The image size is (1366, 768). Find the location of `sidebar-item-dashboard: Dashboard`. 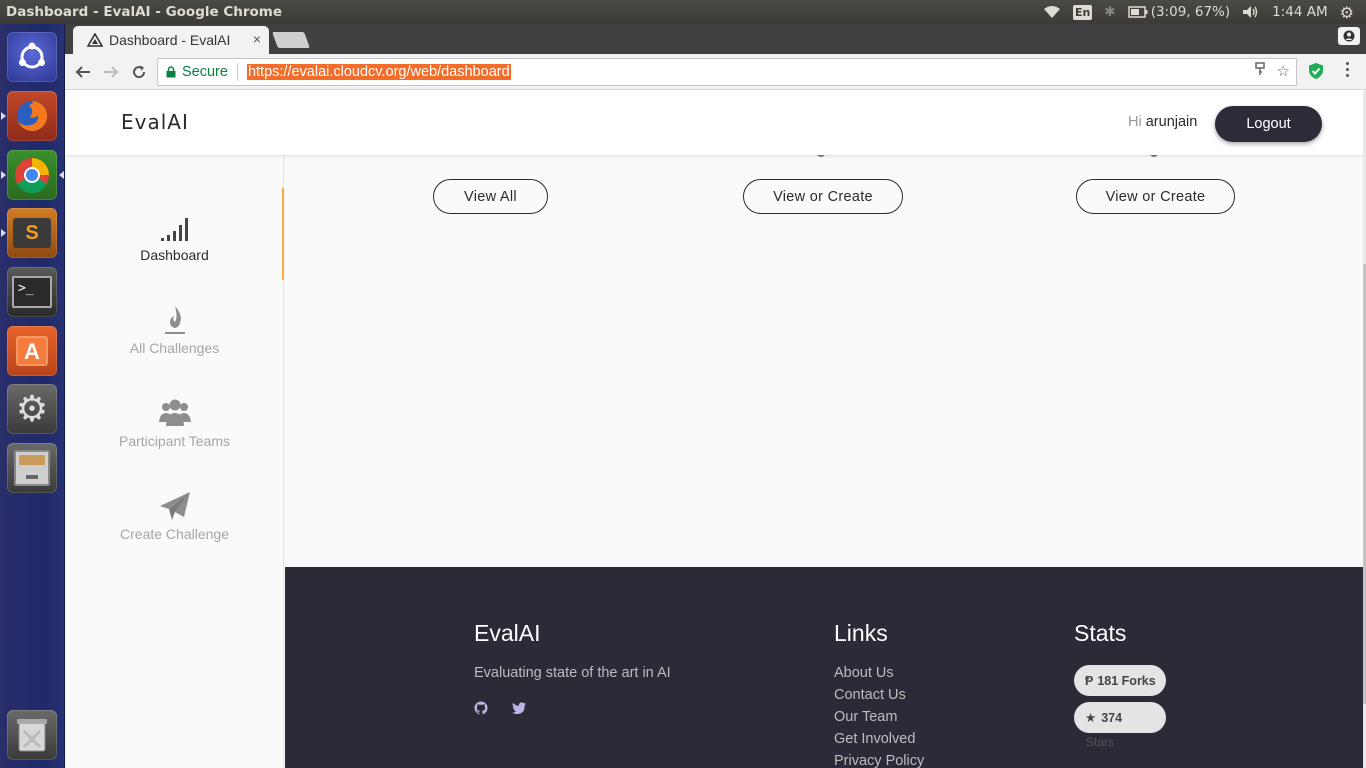

sidebar-item-dashboard: Dashboard is located at coordinates (174, 236).